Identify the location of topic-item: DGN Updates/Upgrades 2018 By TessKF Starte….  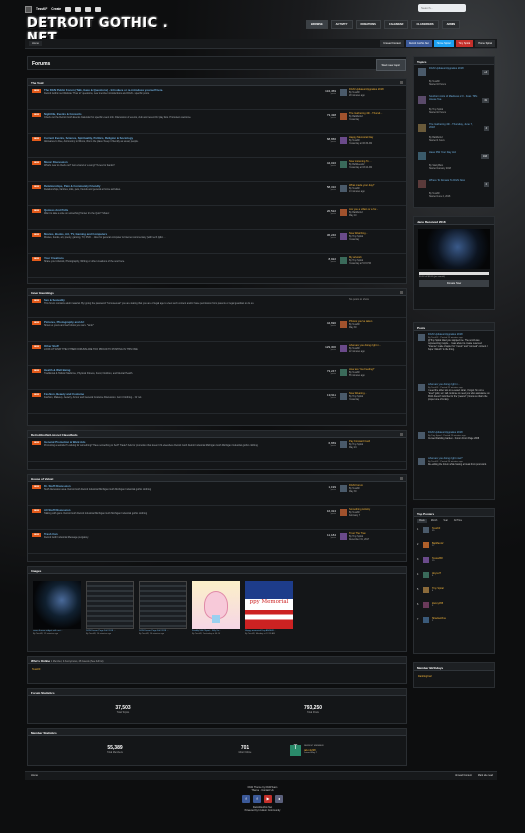
(454, 79).